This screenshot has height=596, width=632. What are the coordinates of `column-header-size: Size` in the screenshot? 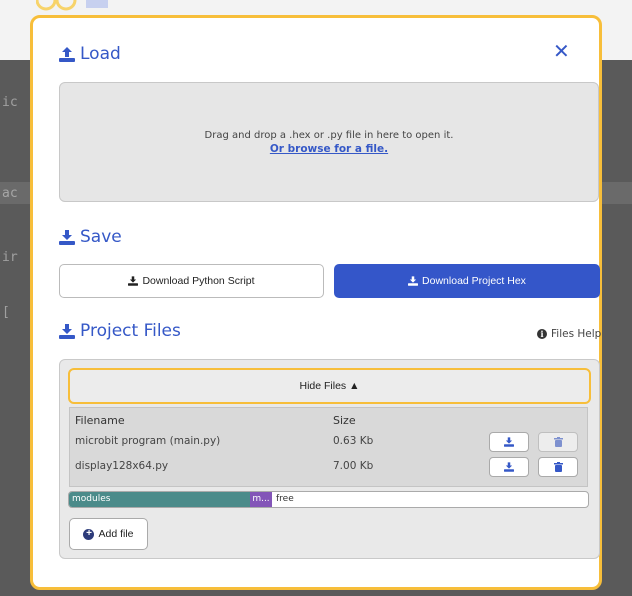 It's located at (344, 420).